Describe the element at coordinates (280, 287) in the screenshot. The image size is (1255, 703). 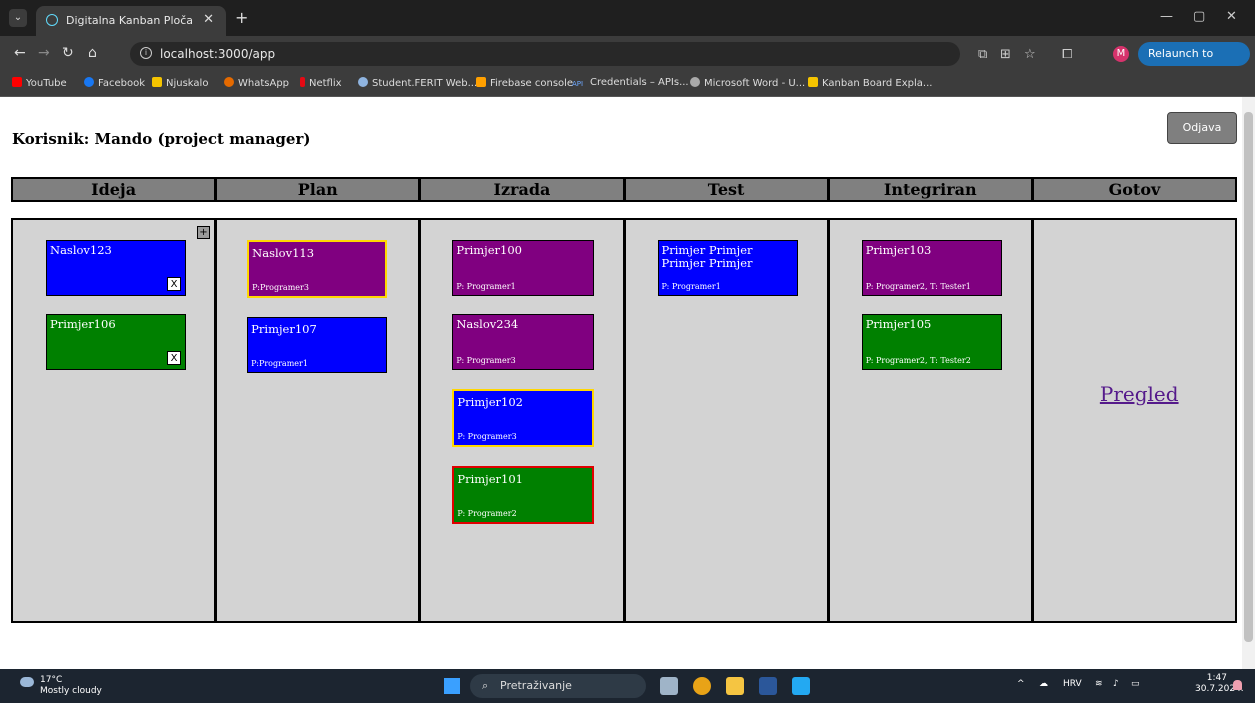
I see `card-assignees: P:Programer3` at that location.